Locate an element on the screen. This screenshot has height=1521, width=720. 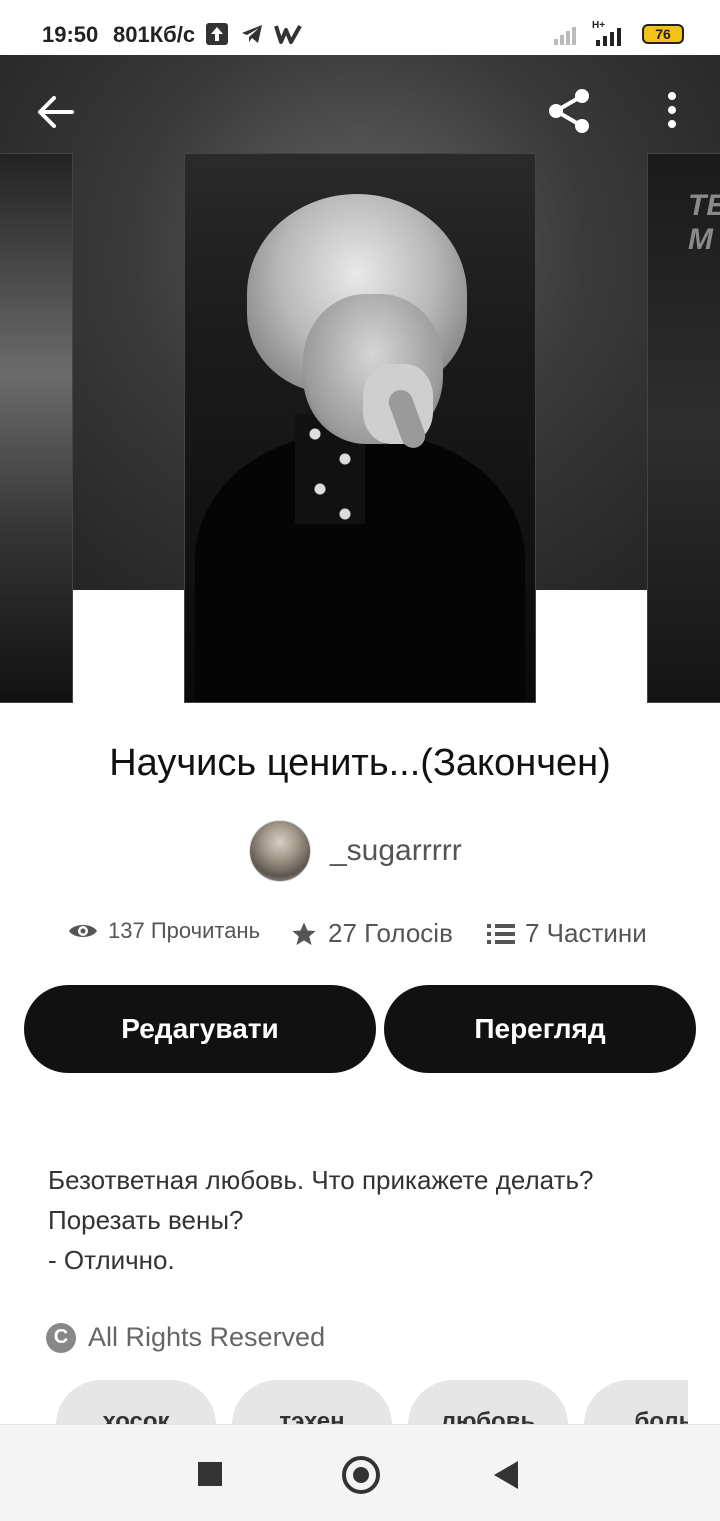
tag-chip: хосок is located at coordinates (136, 1402).